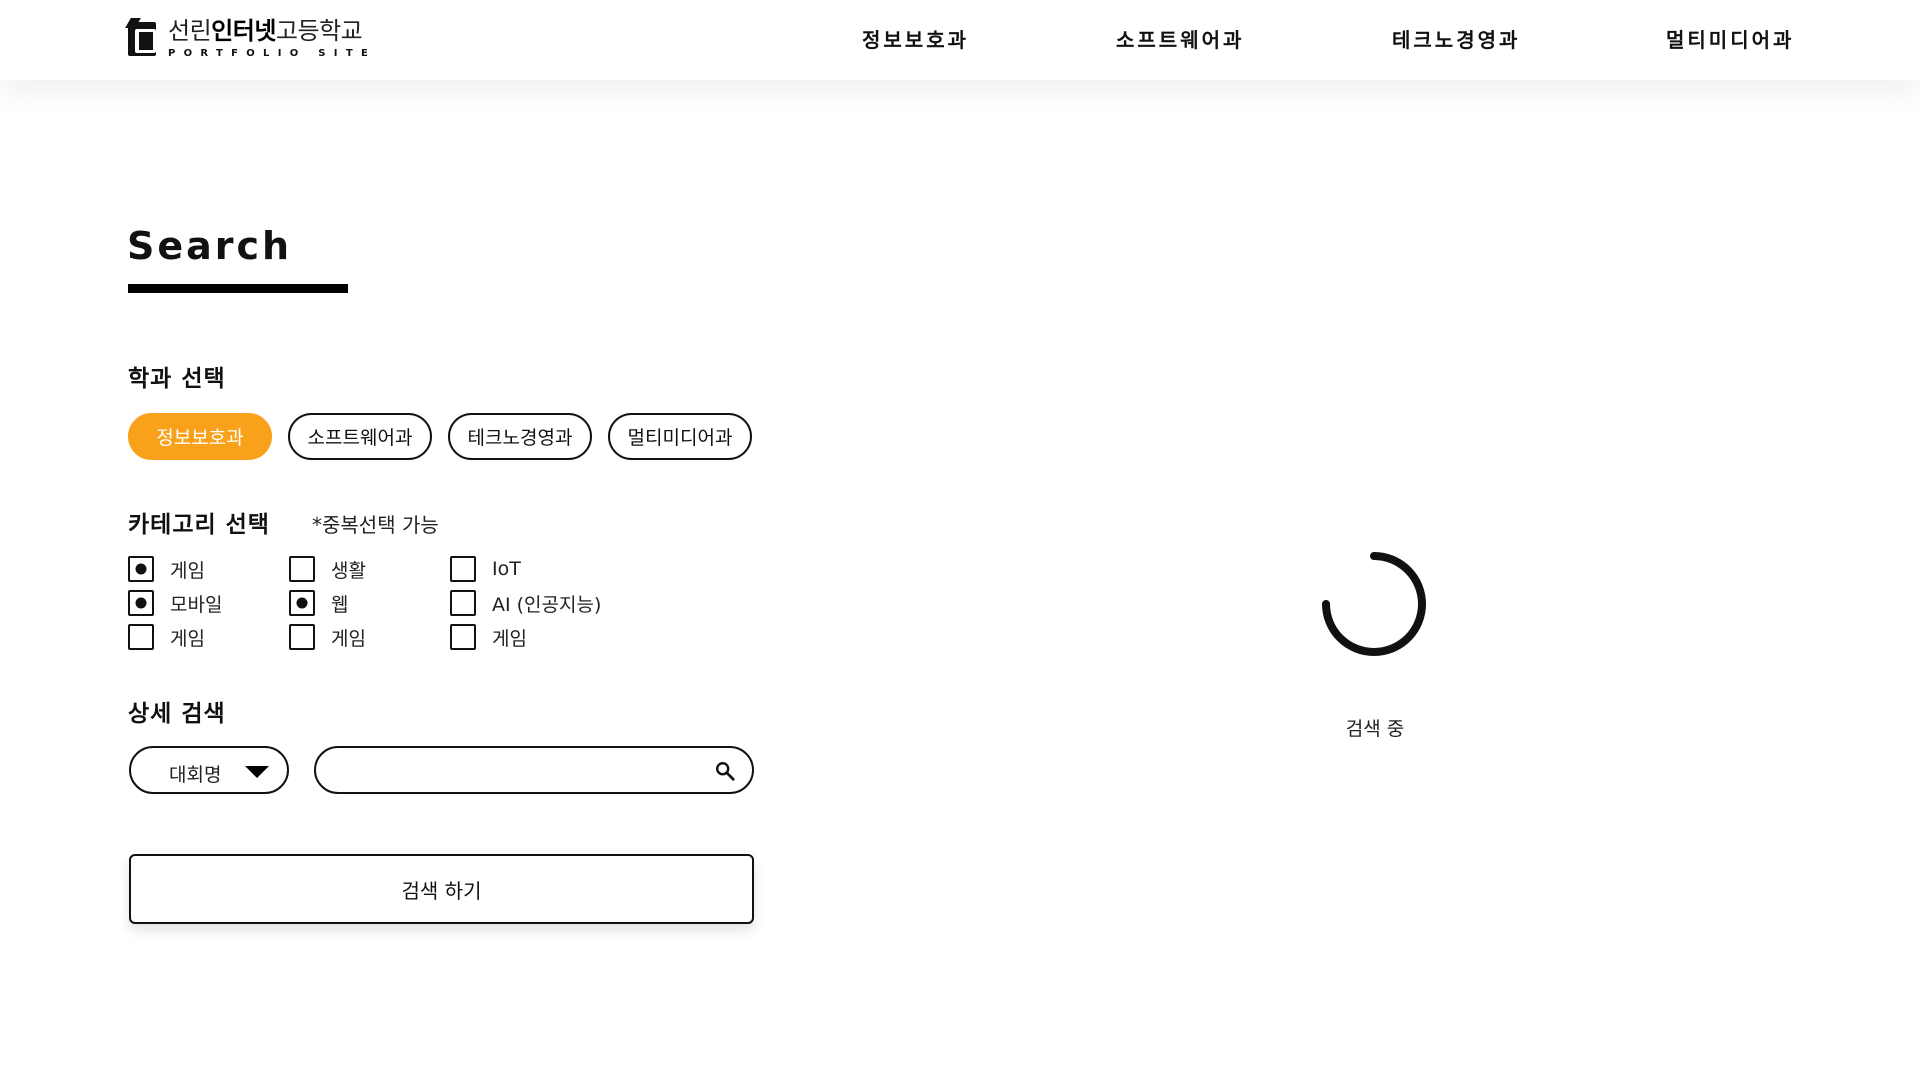 The height and width of the screenshot is (1080, 1920). What do you see at coordinates (680, 436) in the screenshot?
I see `department-option-multimedia: 멀티미디어과` at bounding box center [680, 436].